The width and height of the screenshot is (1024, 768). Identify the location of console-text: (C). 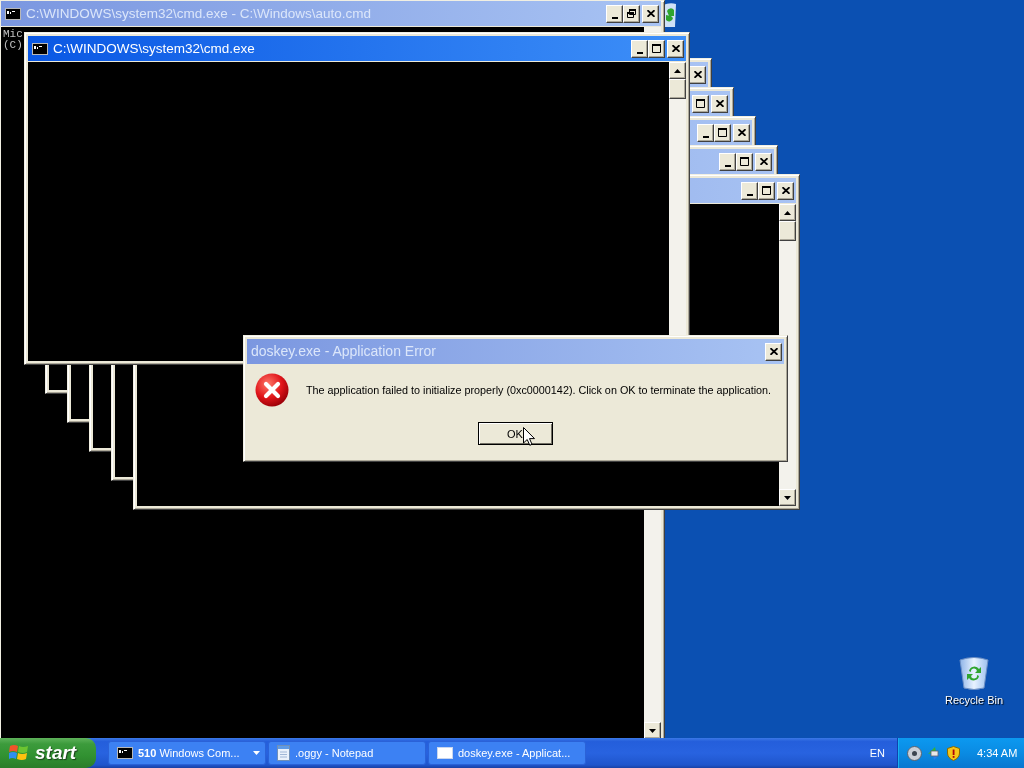
(13, 45).